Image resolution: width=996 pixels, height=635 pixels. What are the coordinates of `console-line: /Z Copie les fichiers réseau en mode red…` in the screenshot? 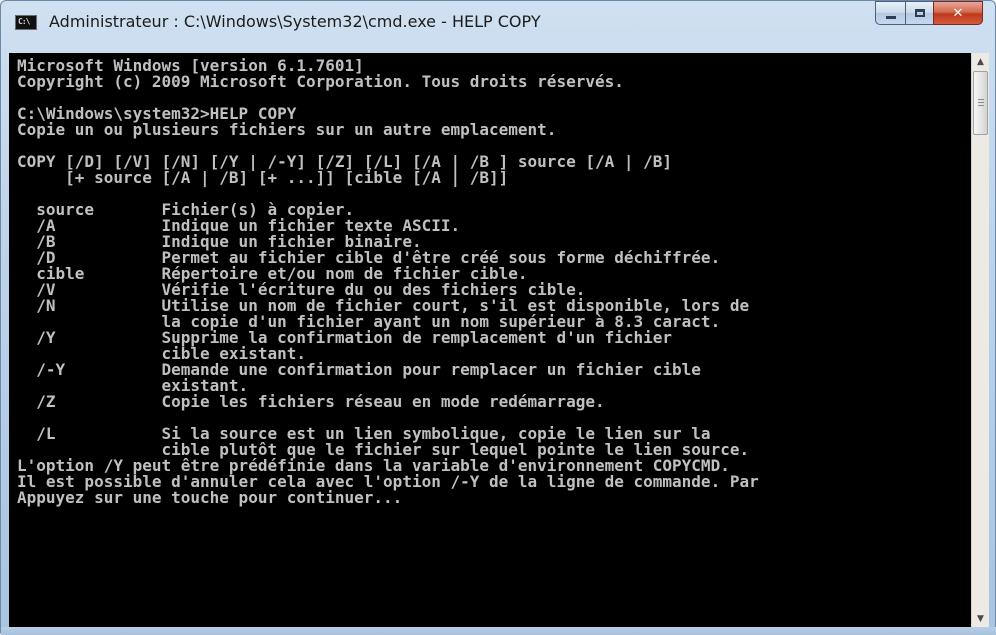 It's located at (311, 401).